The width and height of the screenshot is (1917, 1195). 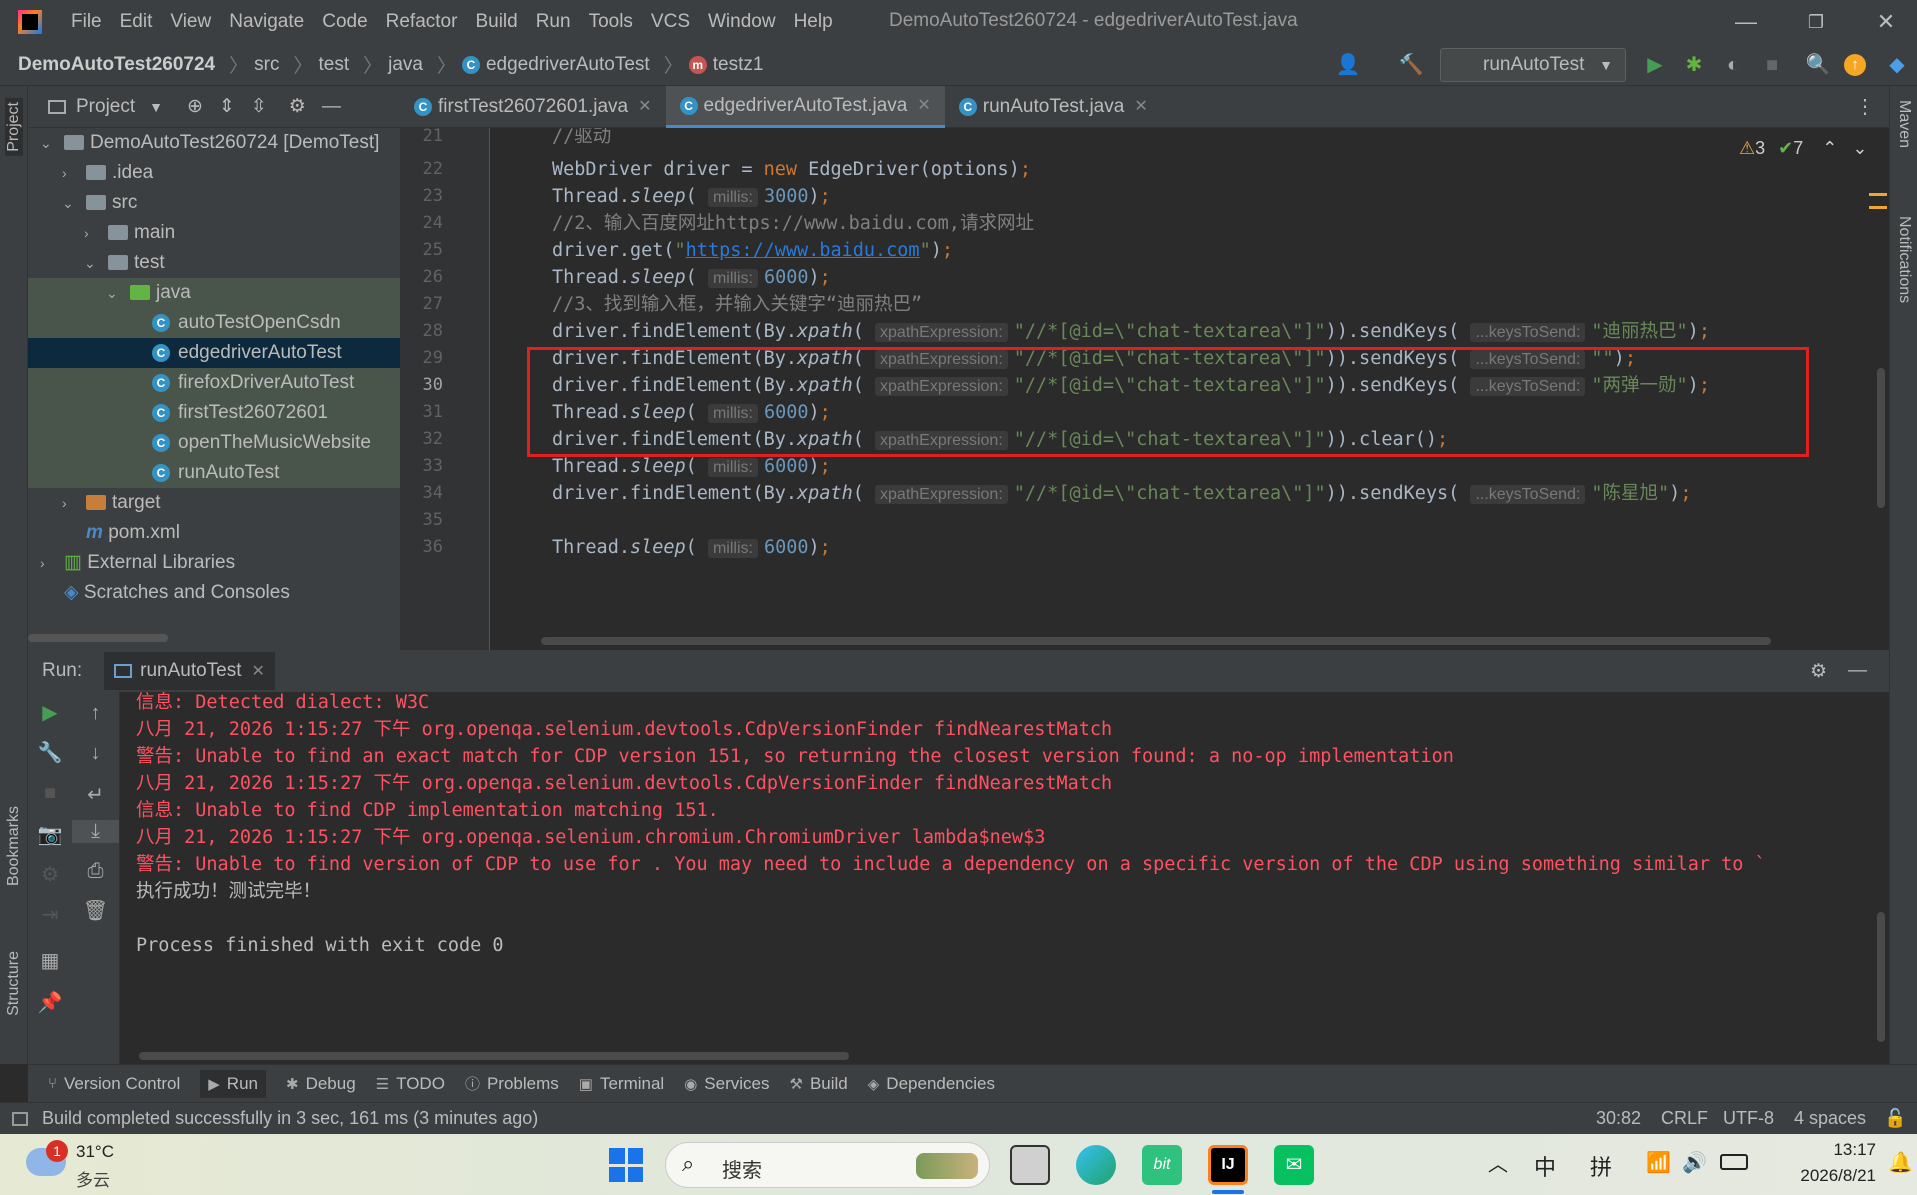 I want to click on plugin-icon: ◆, so click(x=1897, y=65).